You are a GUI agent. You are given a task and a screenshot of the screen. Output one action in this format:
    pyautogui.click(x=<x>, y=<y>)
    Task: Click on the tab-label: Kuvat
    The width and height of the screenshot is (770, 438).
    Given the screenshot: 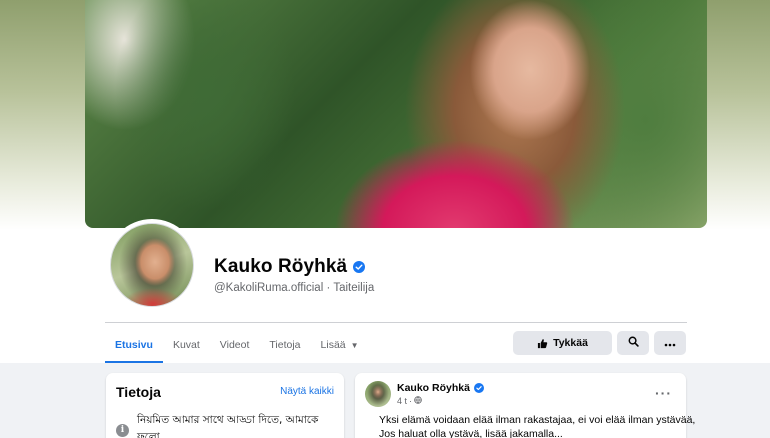 What is the action you would take?
    pyautogui.click(x=186, y=345)
    